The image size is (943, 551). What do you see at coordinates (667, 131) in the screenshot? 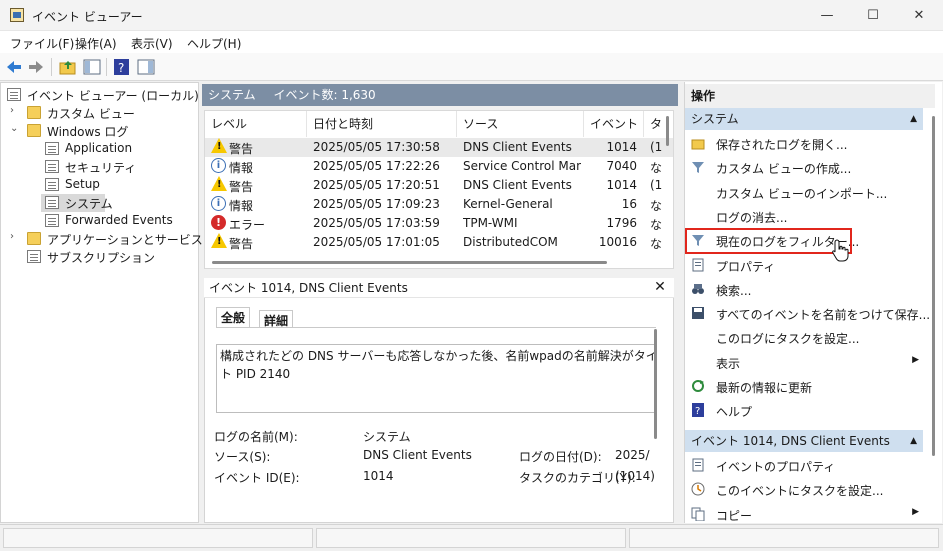
I see `events-vertical-scrollbar` at bounding box center [667, 131].